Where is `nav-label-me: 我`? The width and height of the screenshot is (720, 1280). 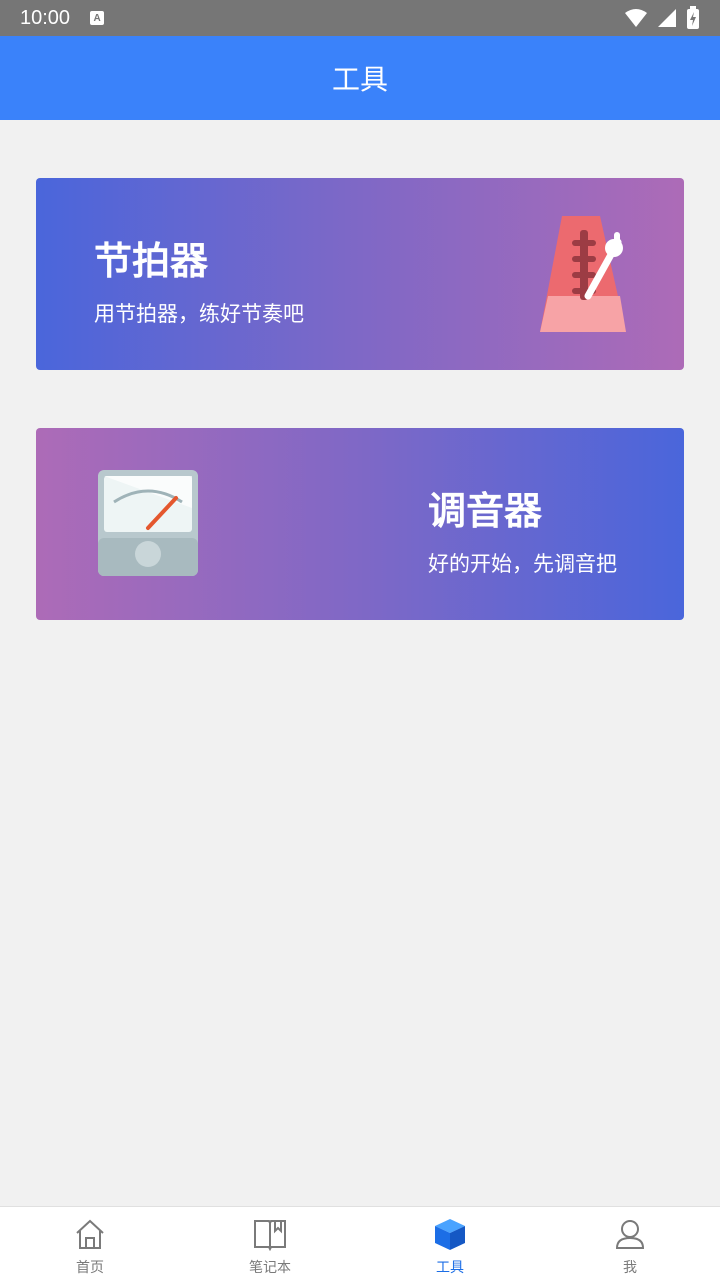
nav-label-me: 我 is located at coordinates (630, 1268).